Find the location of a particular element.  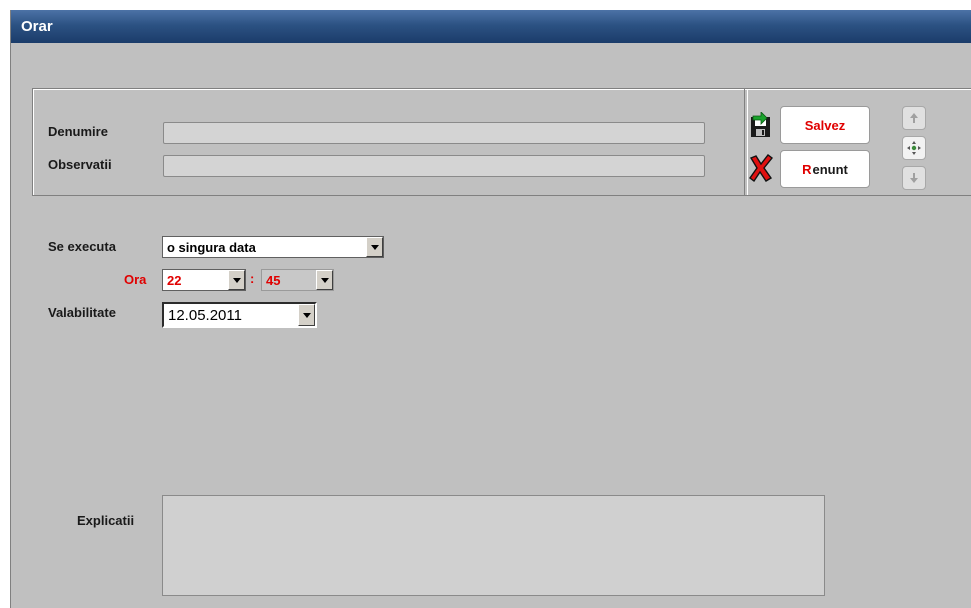

save-button: Salvez is located at coordinates (825, 125).